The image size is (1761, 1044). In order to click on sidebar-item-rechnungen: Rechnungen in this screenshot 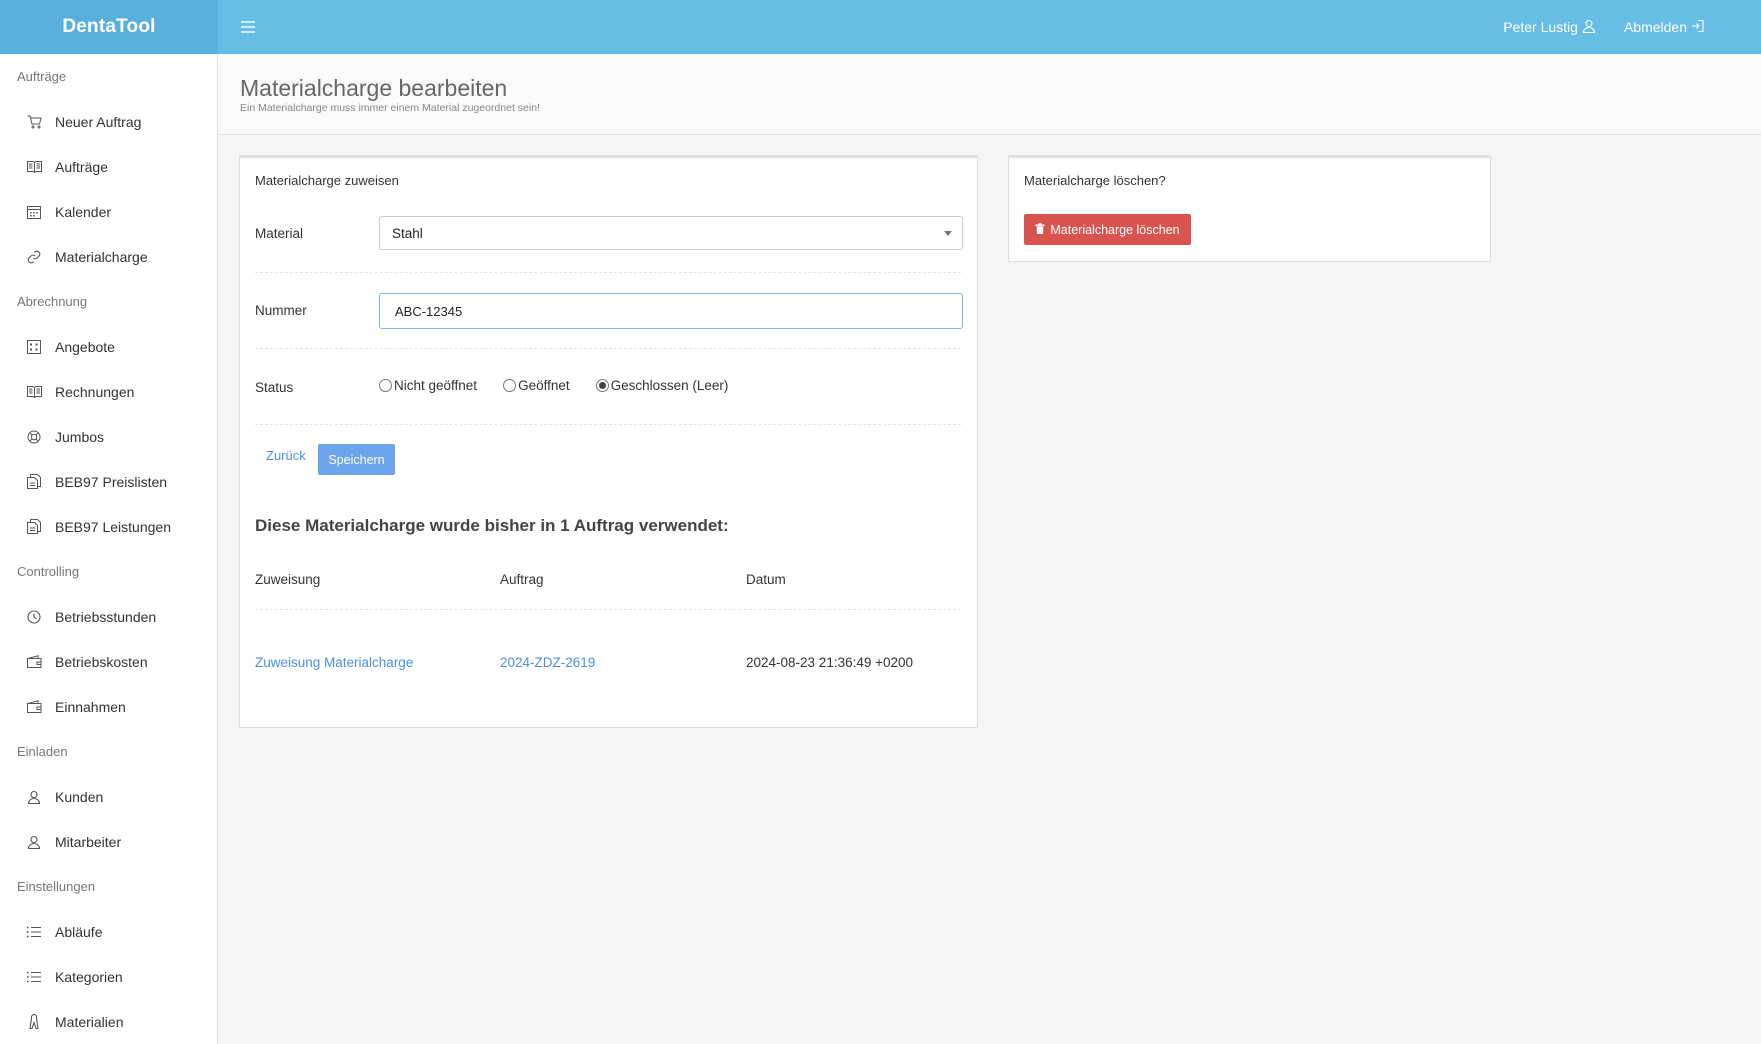, I will do `click(108, 391)`.